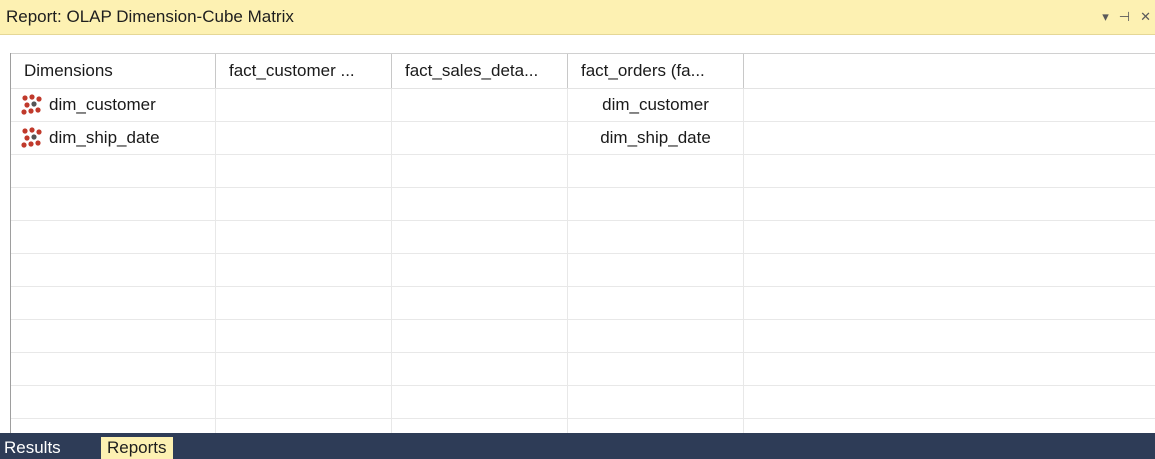 The width and height of the screenshot is (1155, 459). I want to click on dimension-name: dim_ship_date, so click(104, 137).